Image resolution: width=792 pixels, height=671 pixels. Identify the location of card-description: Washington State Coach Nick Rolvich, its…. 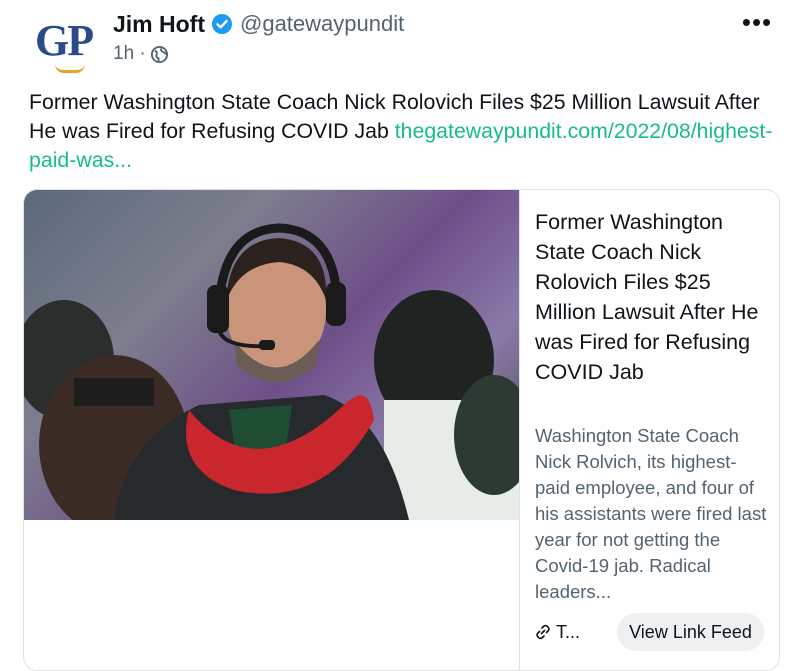
(651, 513).